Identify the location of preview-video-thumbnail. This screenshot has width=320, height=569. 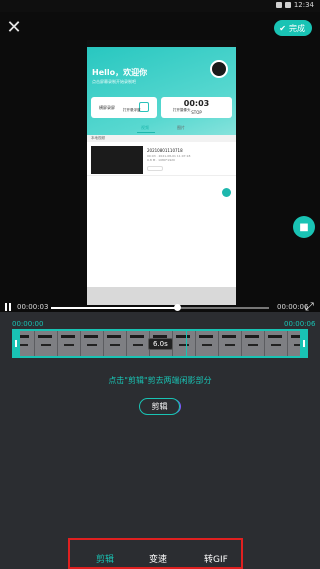
(117, 160).